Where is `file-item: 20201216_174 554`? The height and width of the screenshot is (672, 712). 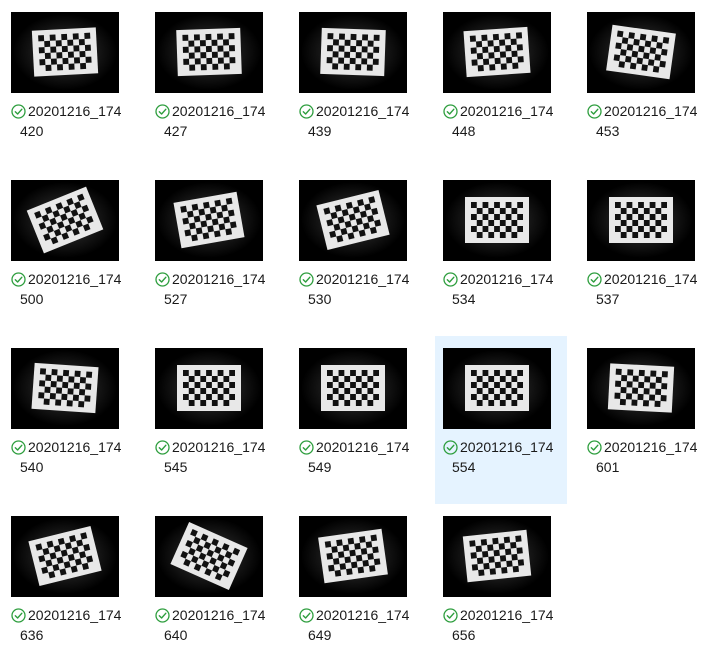 file-item: 20201216_174 554 is located at coordinates (501, 420).